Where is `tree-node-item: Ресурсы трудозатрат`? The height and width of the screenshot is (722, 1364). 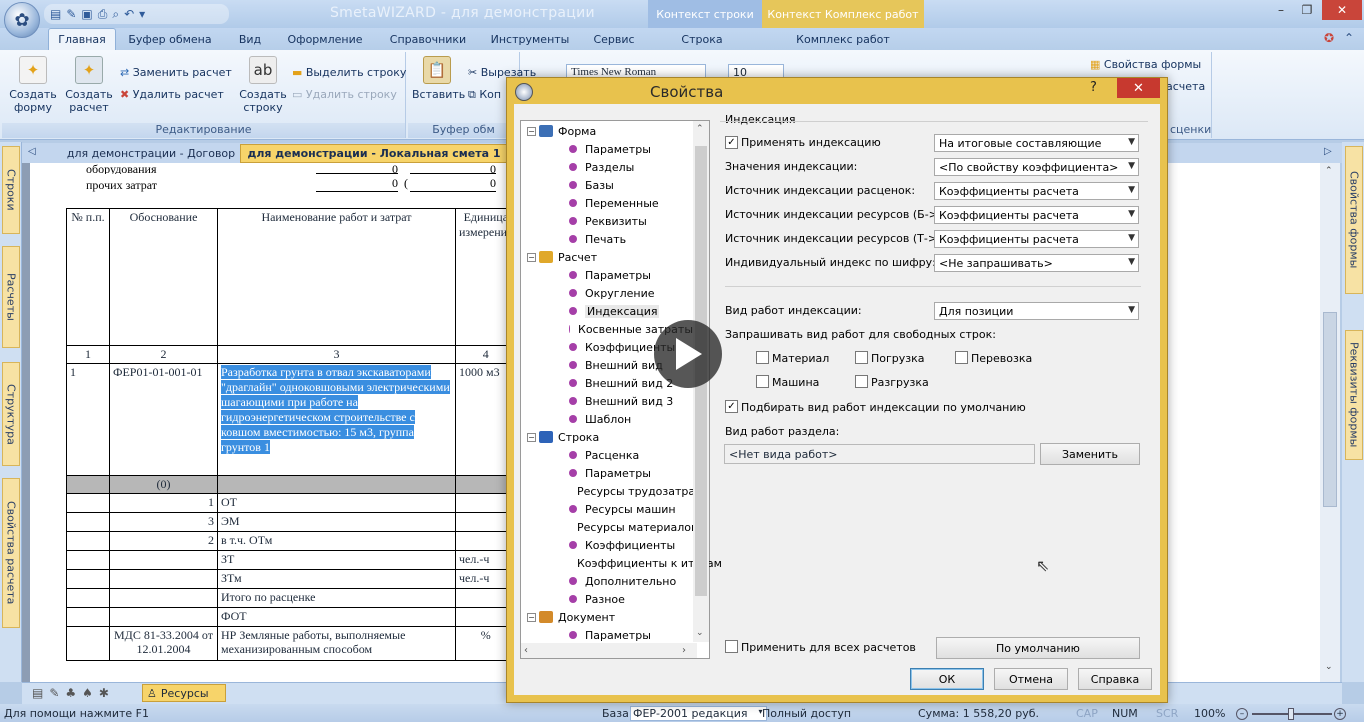
tree-node-item: Ресурсы трудозатрат is located at coordinates (611, 491).